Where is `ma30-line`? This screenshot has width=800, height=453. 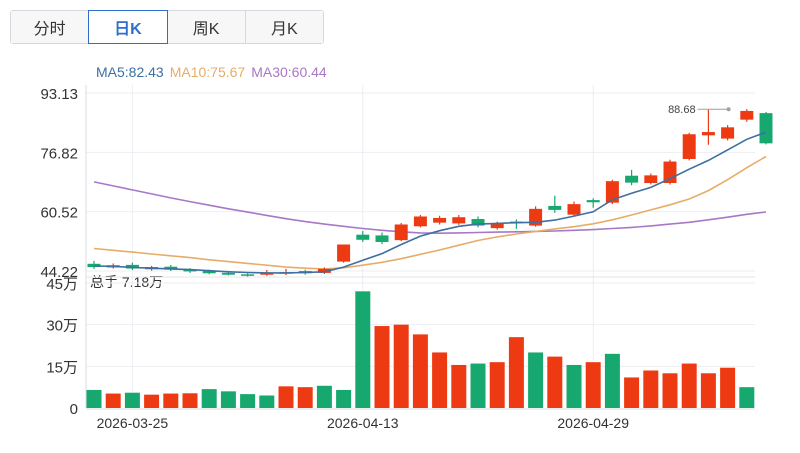
ma30-line is located at coordinates (430, 208).